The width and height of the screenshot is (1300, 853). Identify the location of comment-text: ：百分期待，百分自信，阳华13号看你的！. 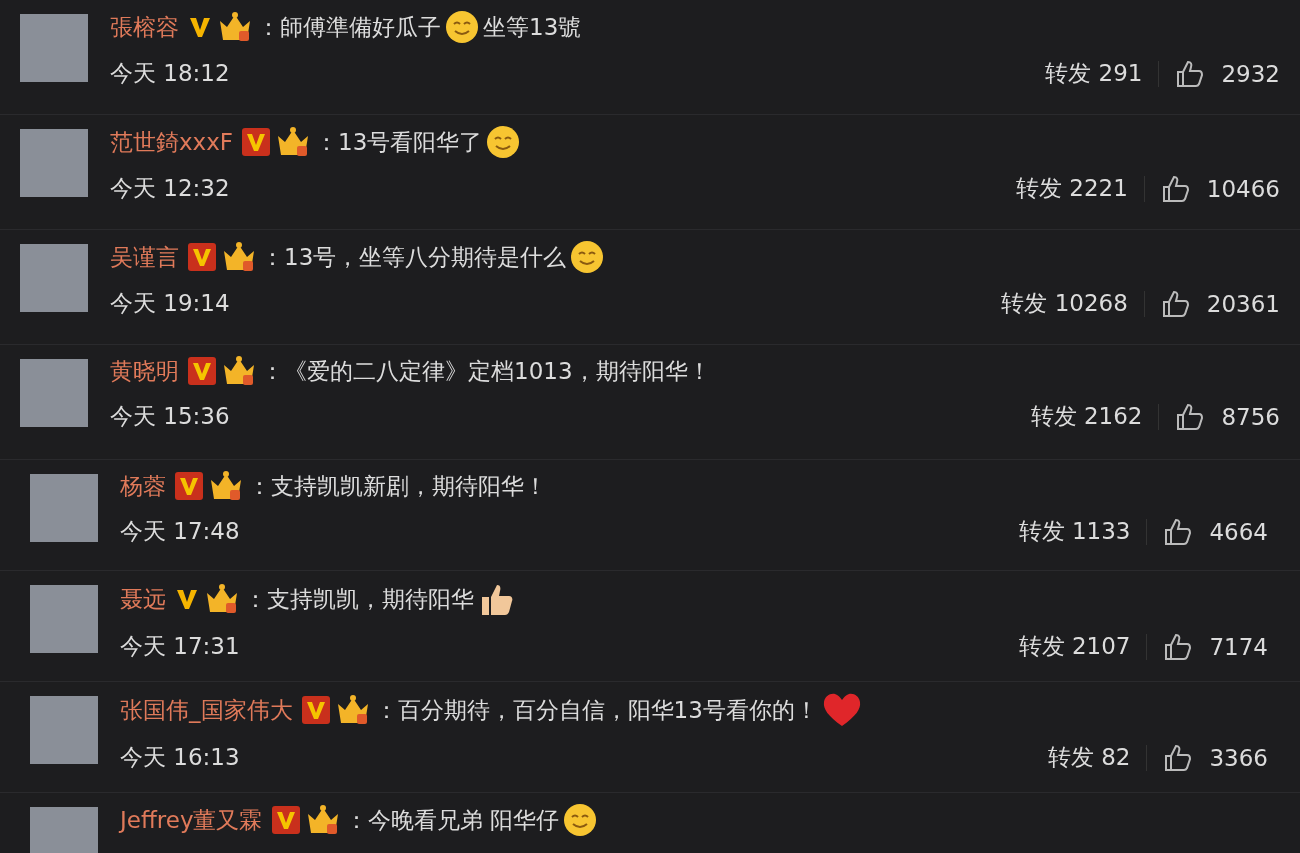
(596, 710).